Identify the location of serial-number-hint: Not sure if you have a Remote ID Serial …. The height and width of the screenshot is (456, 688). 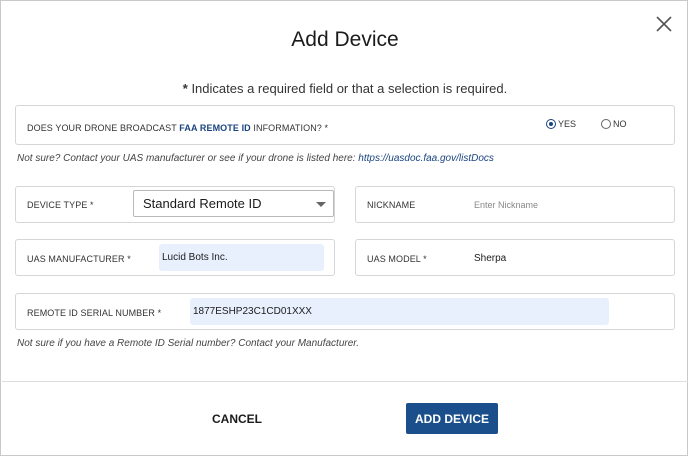
(188, 343).